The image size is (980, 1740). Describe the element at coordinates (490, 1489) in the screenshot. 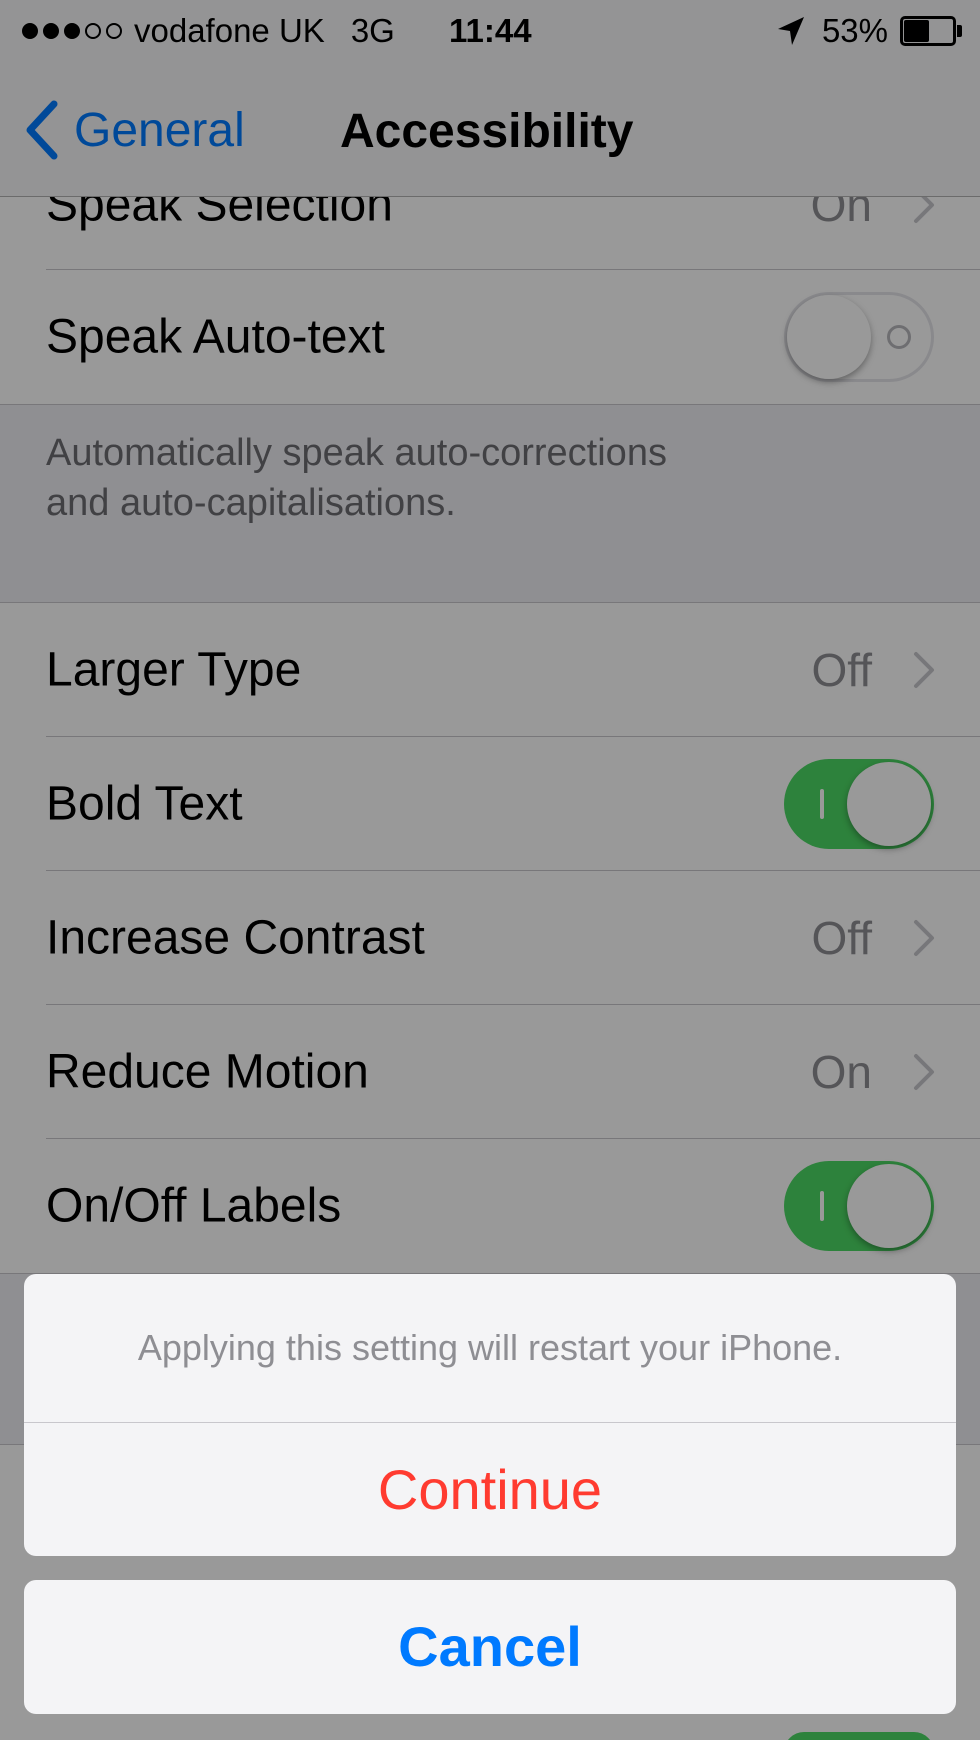

I see `continue-button: Continue` at that location.